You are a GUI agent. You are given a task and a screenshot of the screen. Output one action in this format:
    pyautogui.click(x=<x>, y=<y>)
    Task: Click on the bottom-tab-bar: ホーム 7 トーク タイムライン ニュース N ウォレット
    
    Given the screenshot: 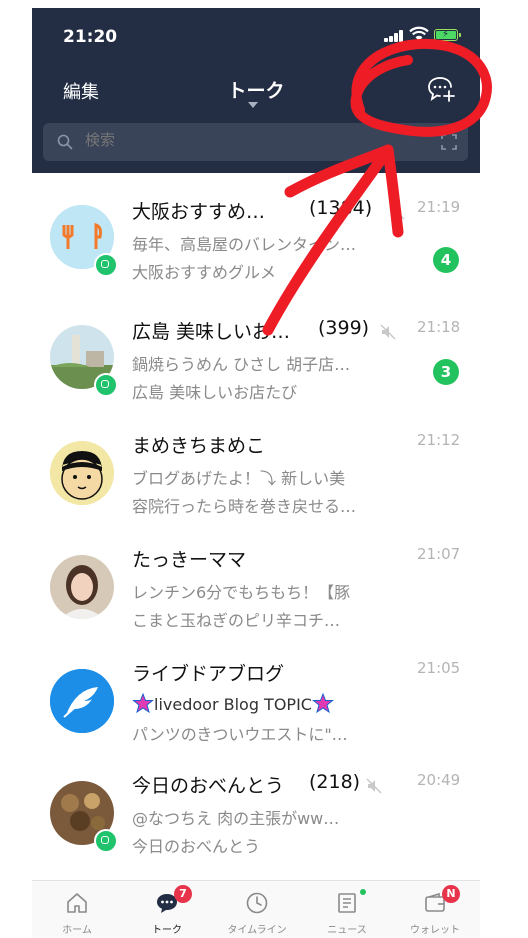 What is the action you would take?
    pyautogui.click(x=256, y=909)
    